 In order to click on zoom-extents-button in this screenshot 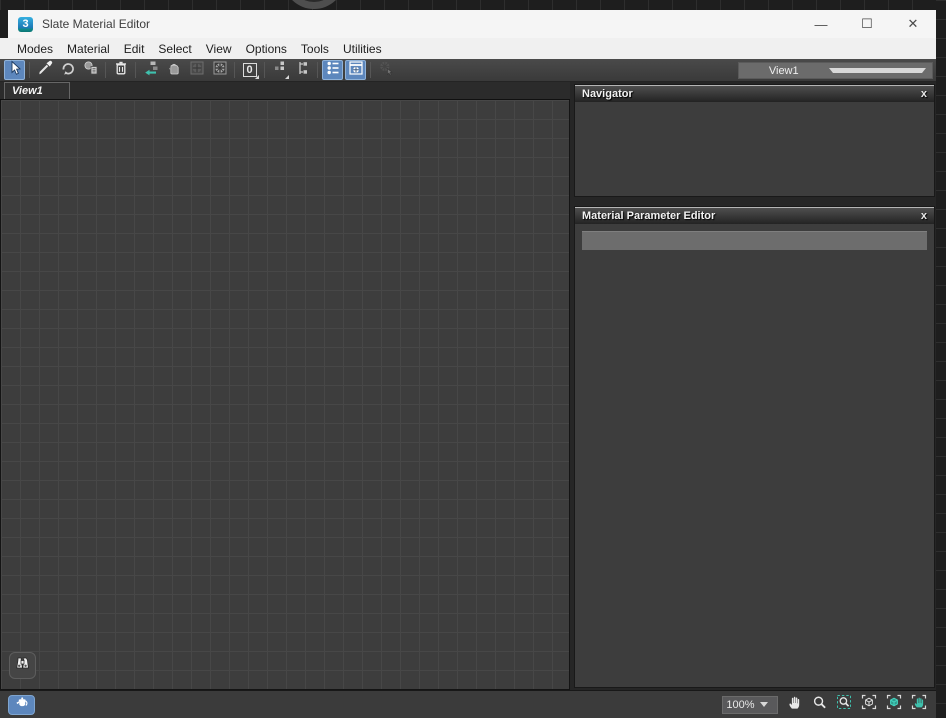, I will do `click(869, 704)`.